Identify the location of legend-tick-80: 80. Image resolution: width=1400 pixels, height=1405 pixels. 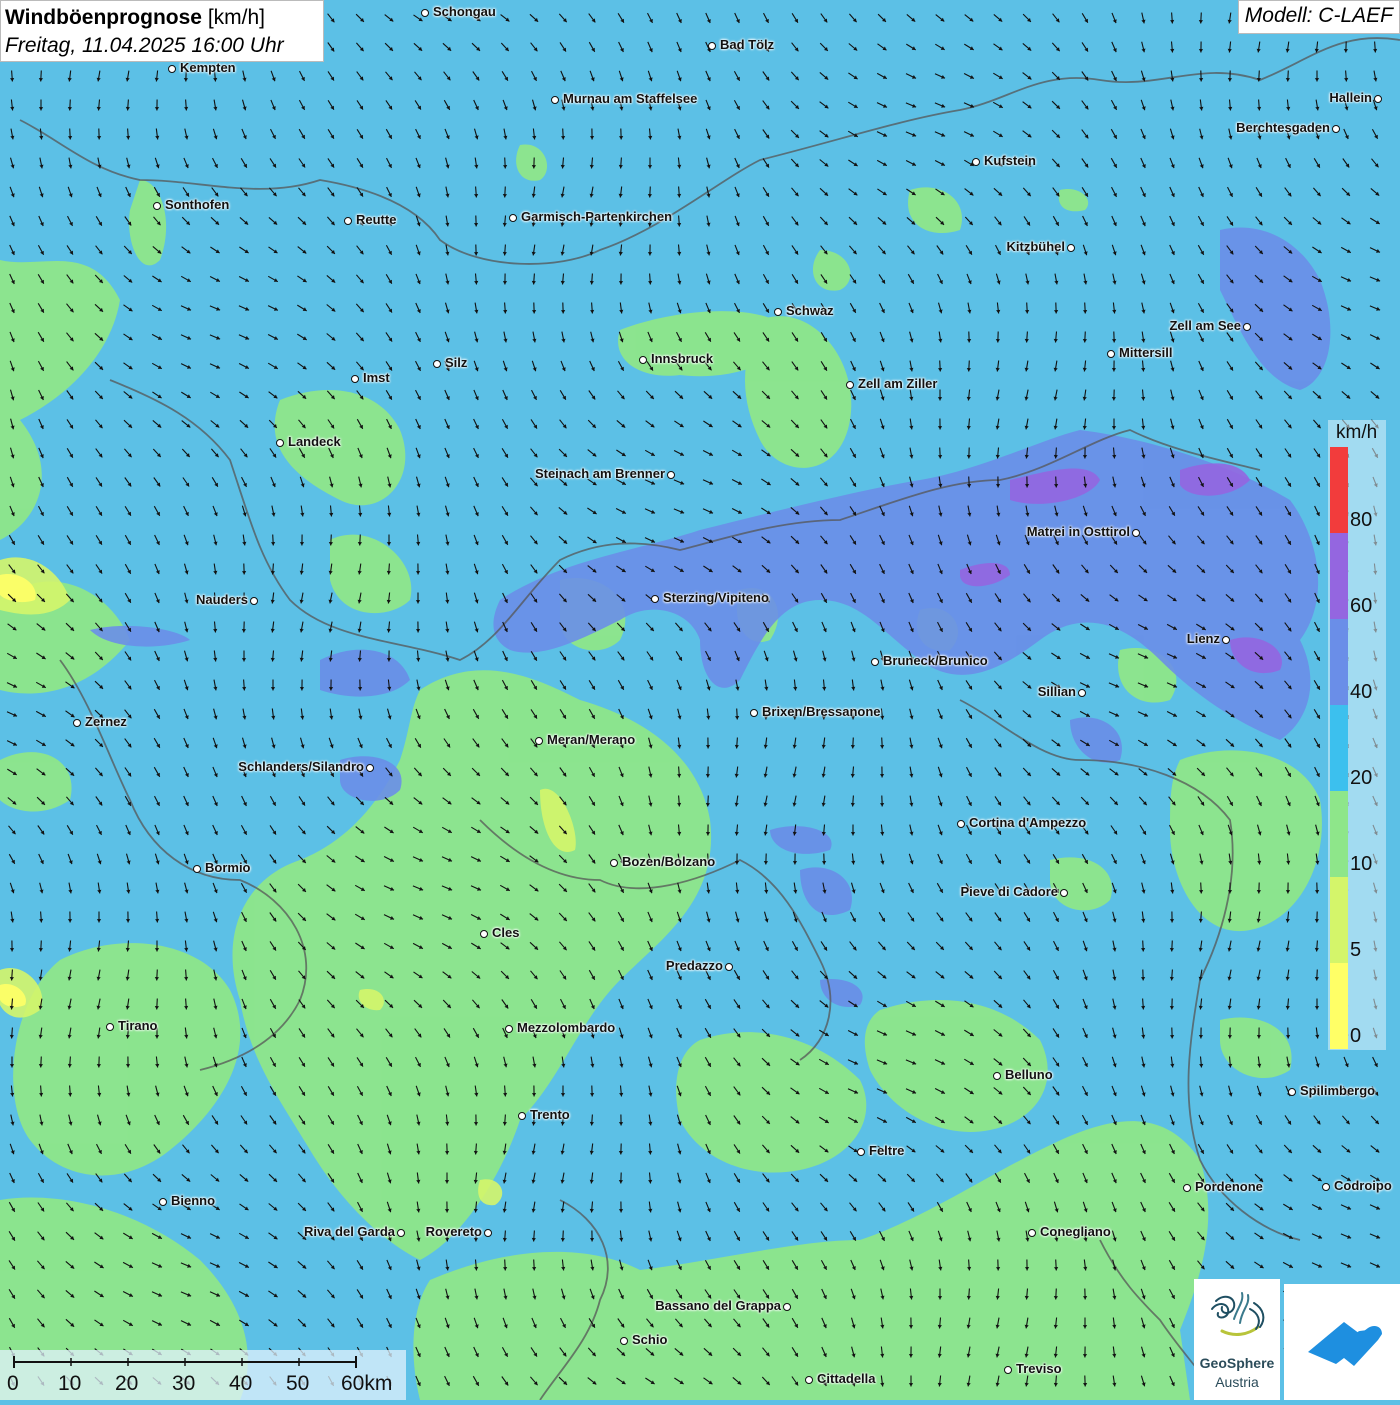
(1361, 520).